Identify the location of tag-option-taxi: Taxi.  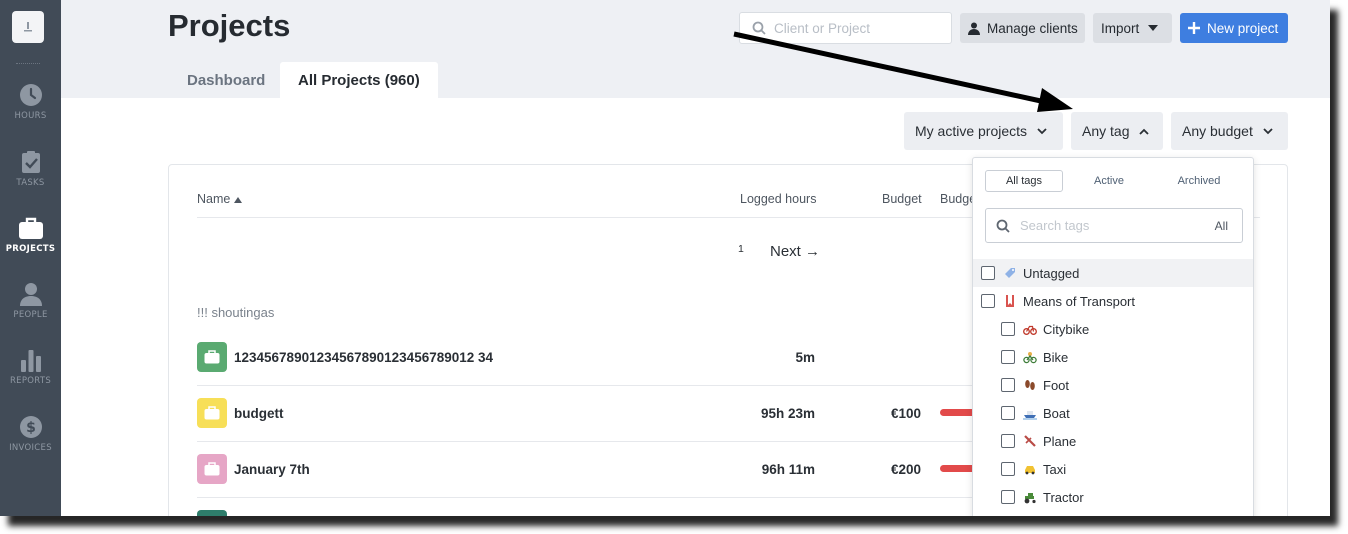
(1113, 469).